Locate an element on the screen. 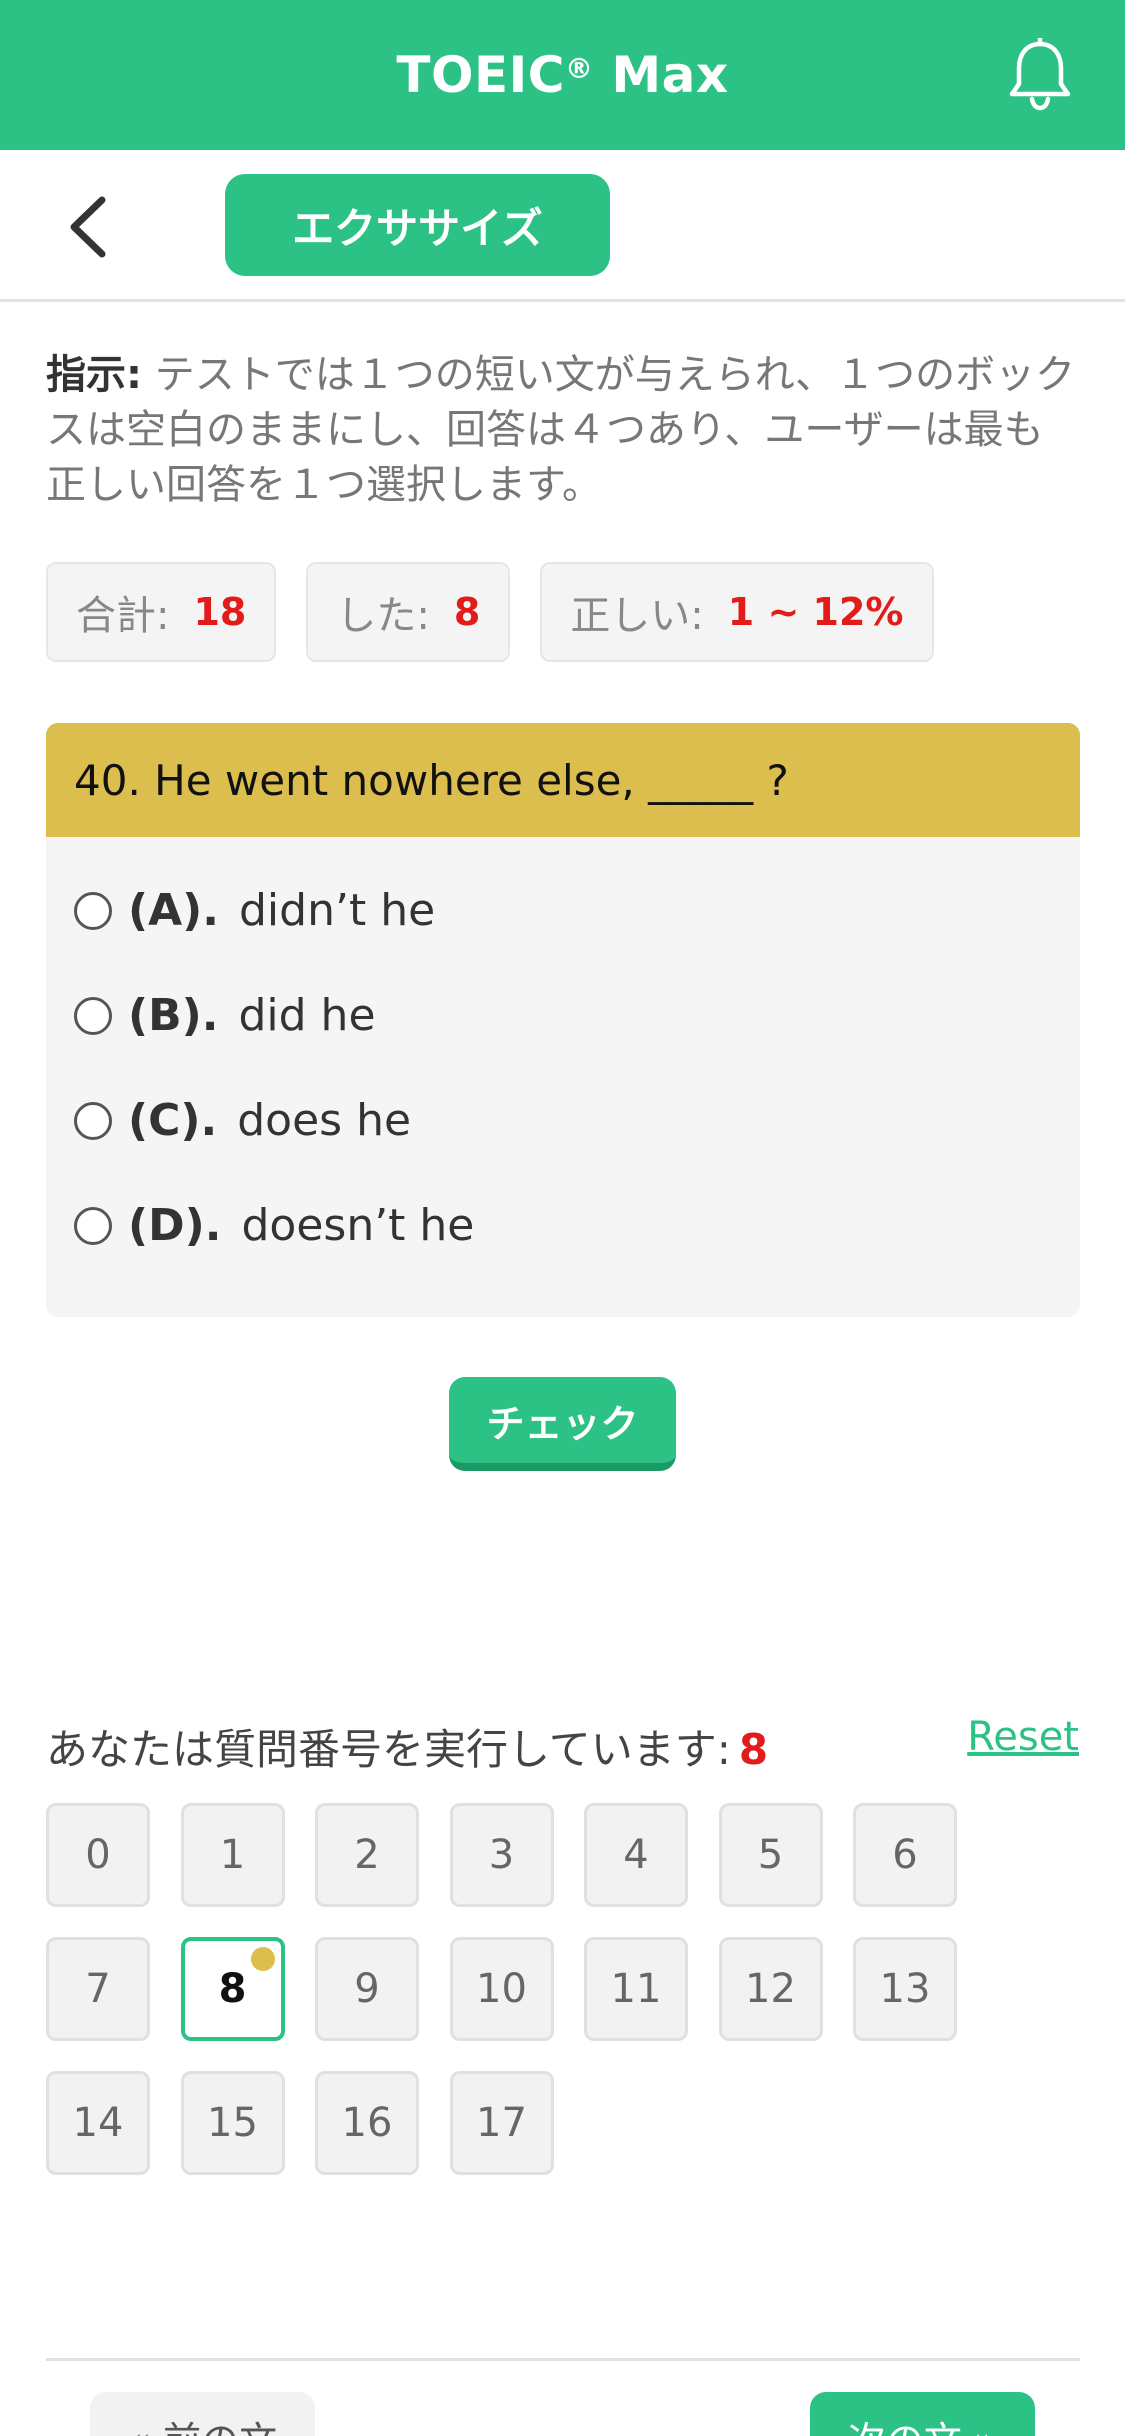  progress-status: あなたは質問番号を実行しています: 8 is located at coordinates (407, 1746).